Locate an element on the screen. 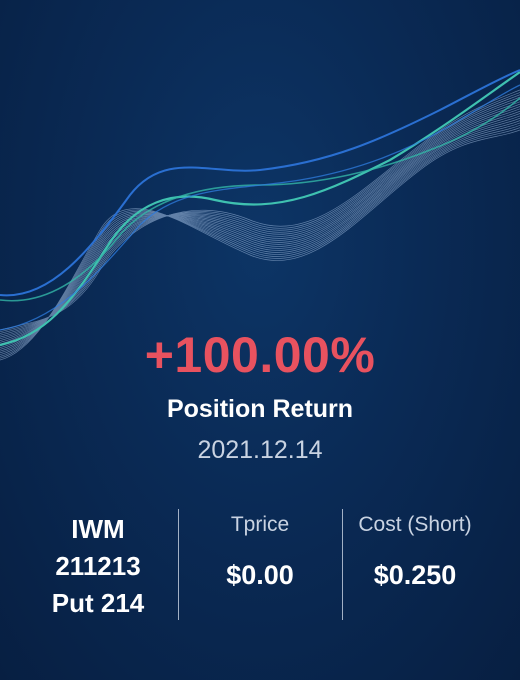 The image size is (520, 680). contract-symbol: IWM is located at coordinates (98, 529).